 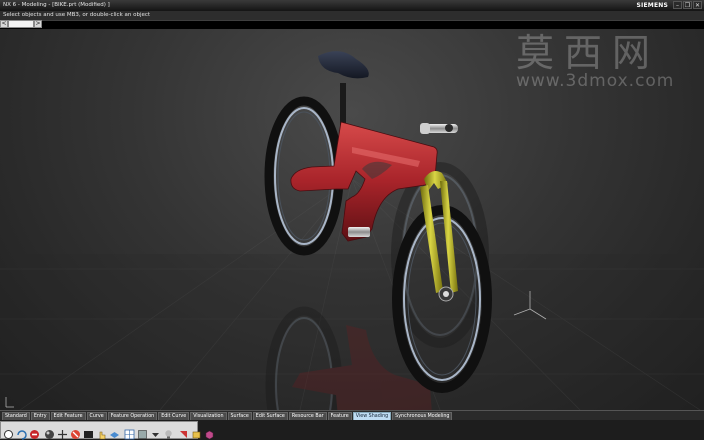 I want to click on restore-button: ❐, so click(x=687, y=5).